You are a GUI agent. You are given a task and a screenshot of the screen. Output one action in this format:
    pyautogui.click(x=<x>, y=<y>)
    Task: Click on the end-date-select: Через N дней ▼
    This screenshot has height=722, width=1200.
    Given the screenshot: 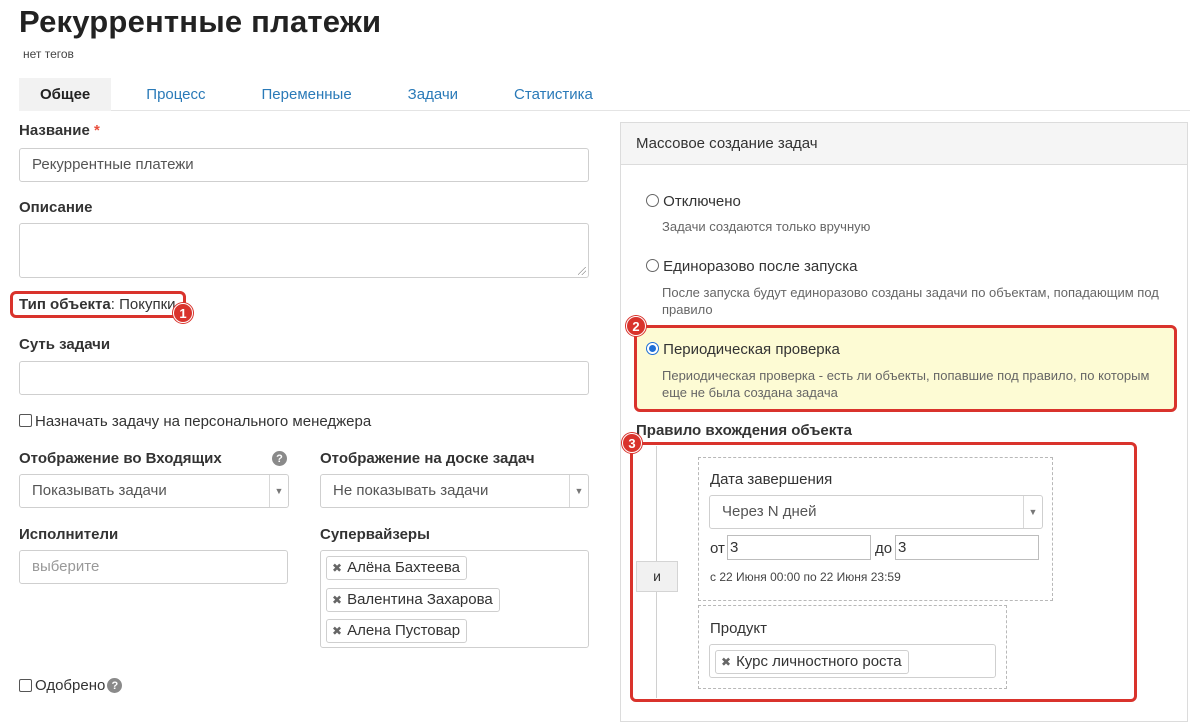 What is the action you would take?
    pyautogui.click(x=876, y=512)
    